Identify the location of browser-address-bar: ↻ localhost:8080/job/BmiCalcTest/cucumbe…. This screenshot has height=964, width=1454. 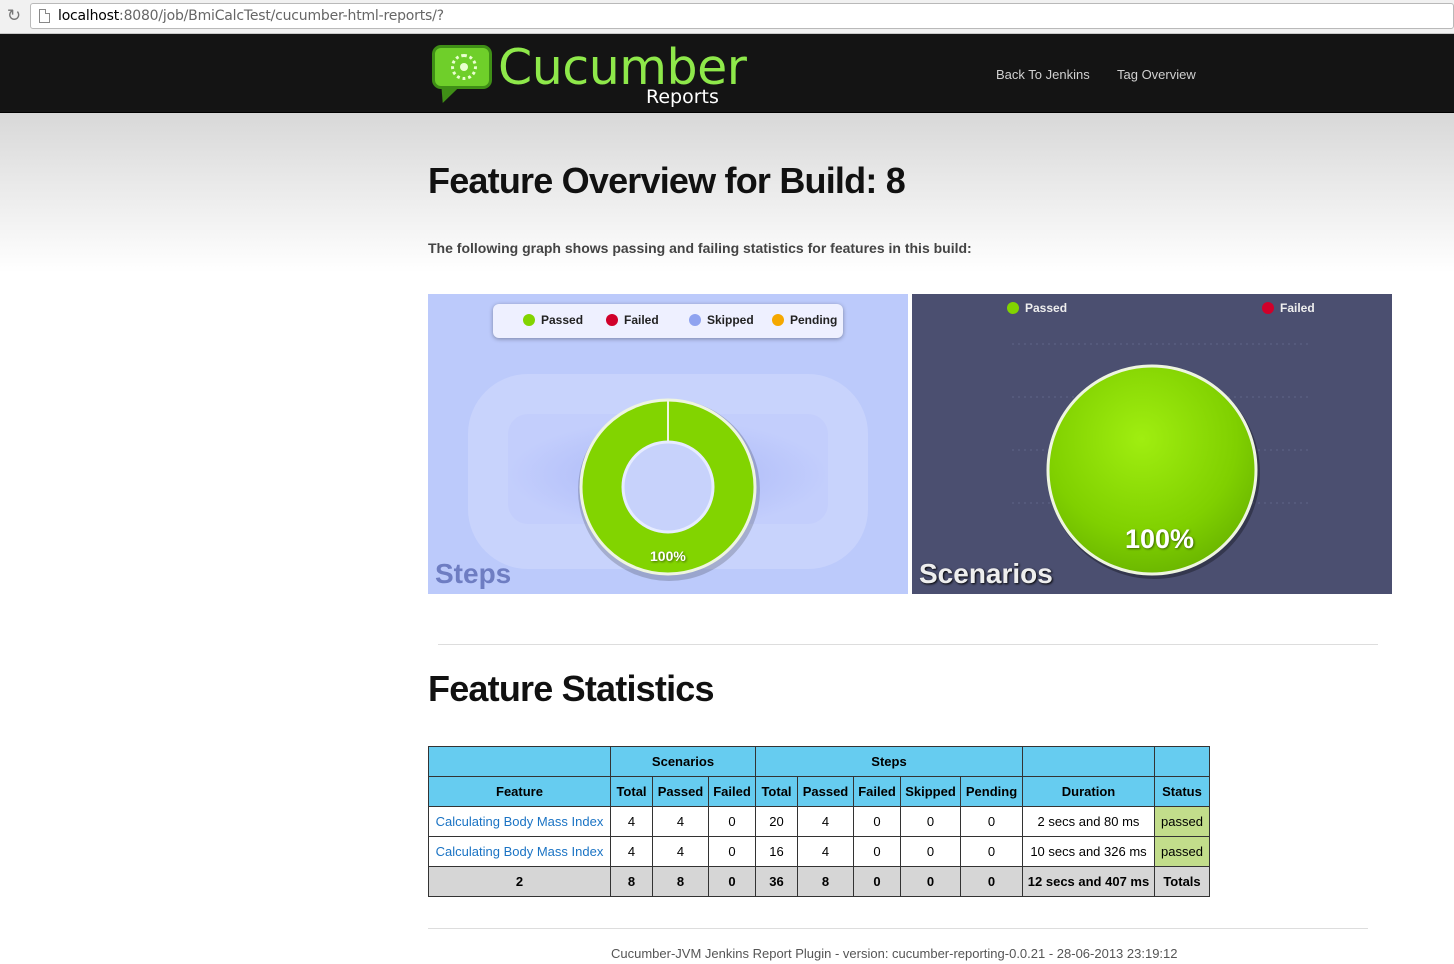
(727, 17).